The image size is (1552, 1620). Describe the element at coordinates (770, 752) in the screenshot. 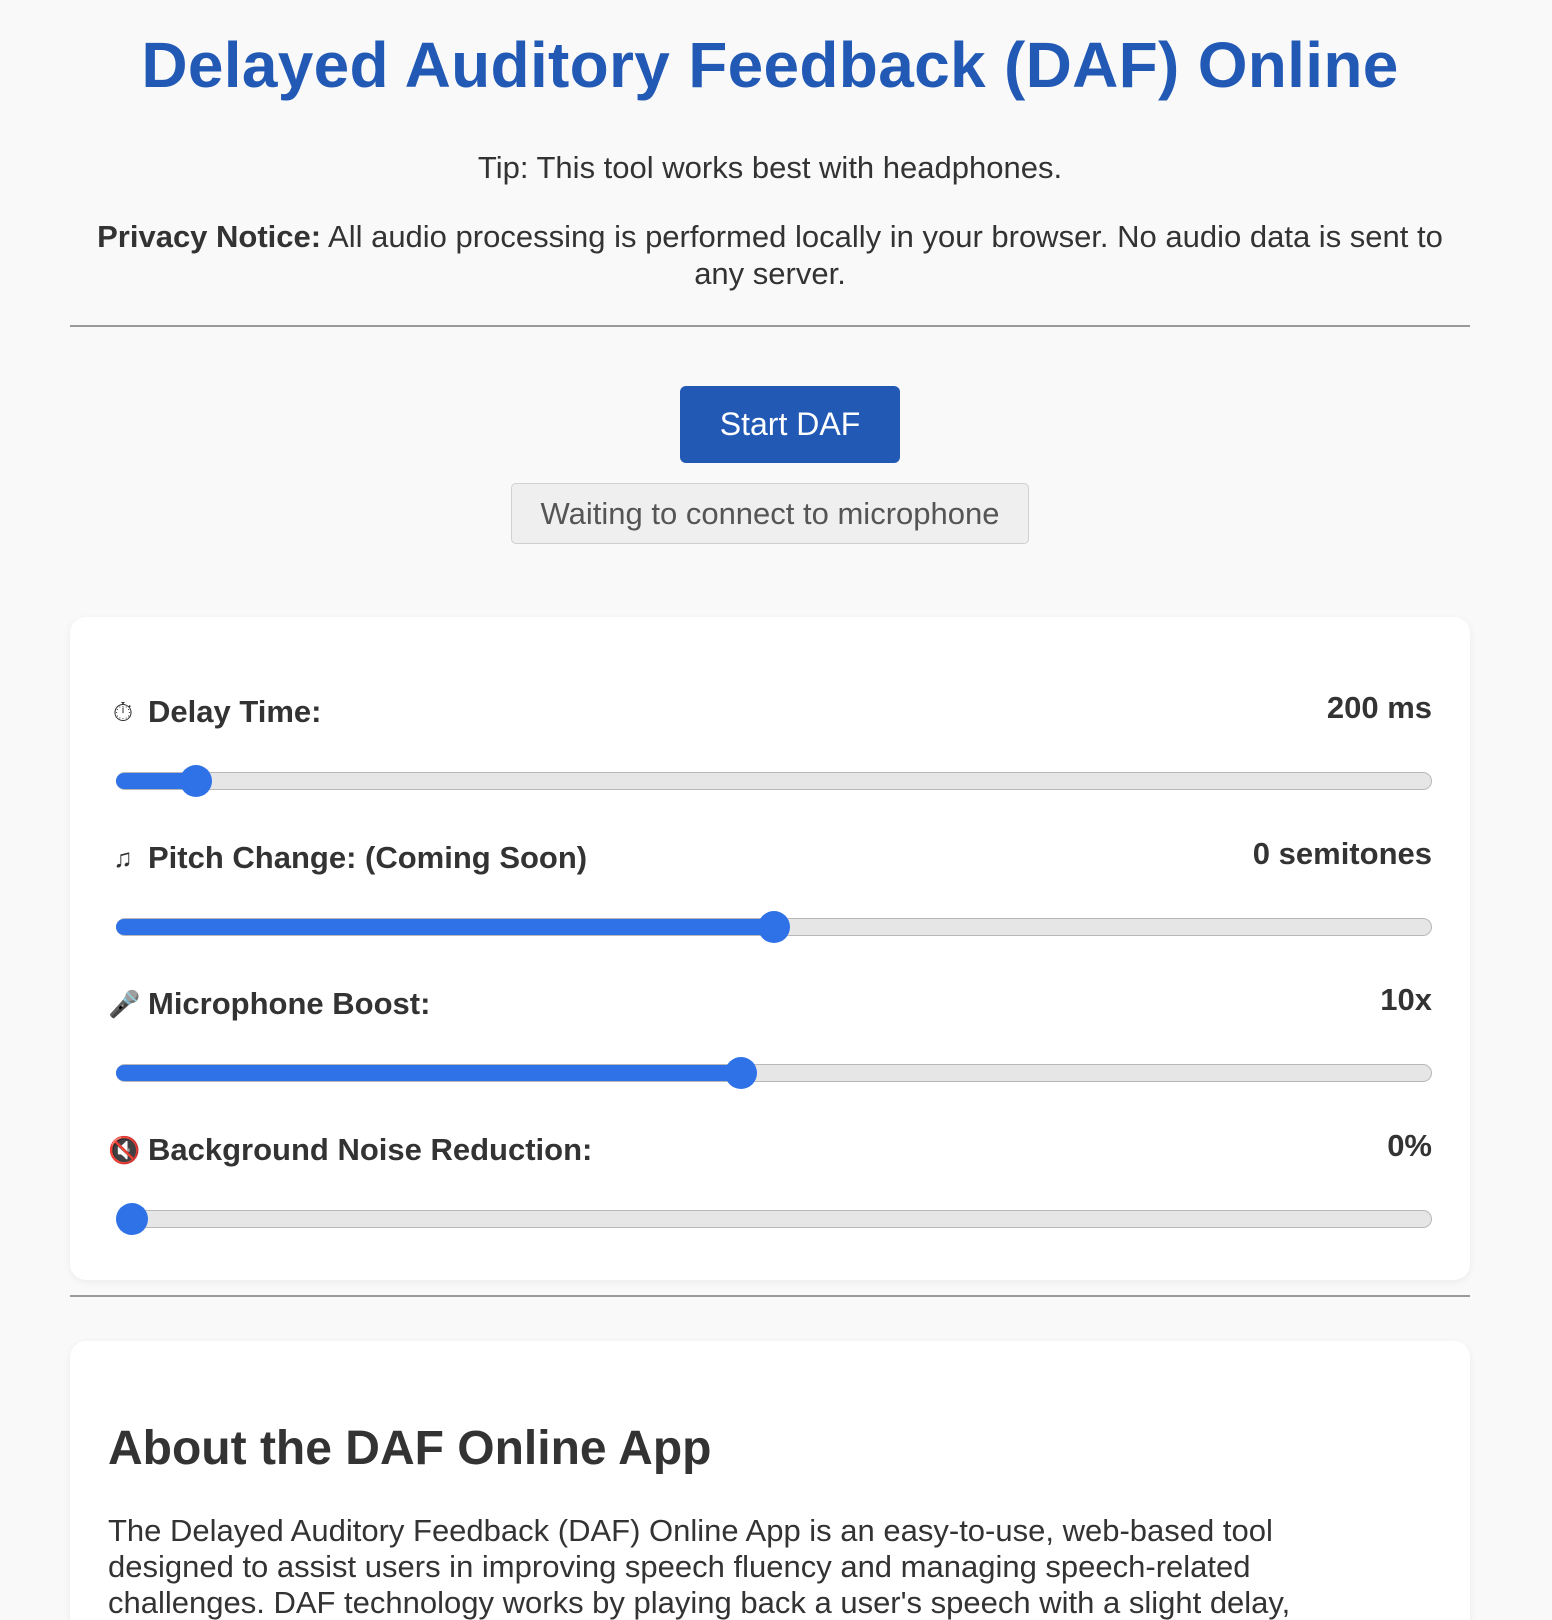

I see `delay-time-control: ⏱ Delay Time: 200 ms` at that location.